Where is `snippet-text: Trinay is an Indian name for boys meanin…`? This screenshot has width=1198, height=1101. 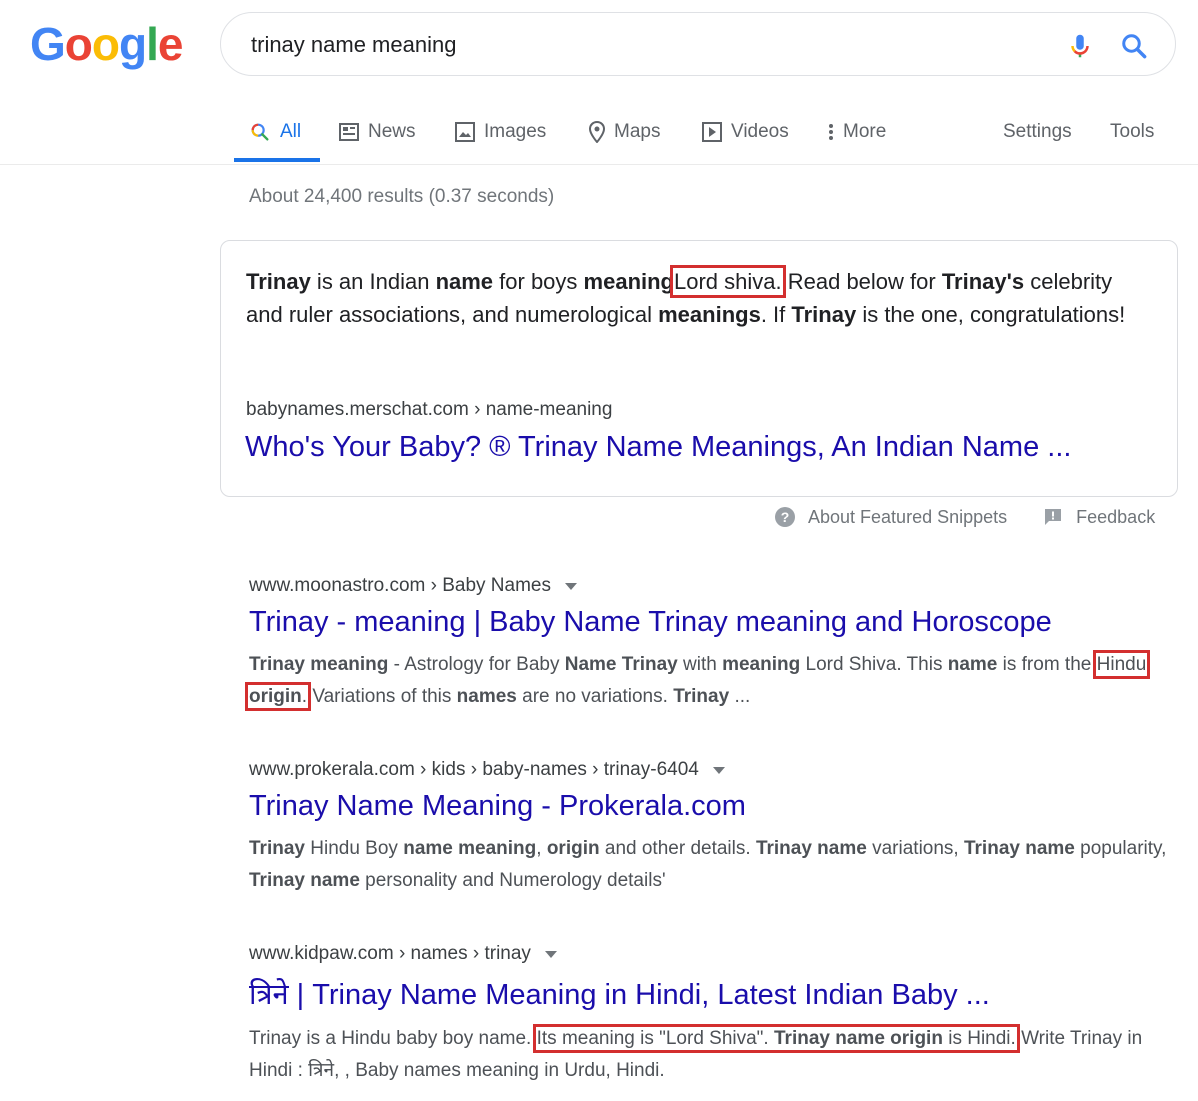
snippet-text: Trinay is an Indian name for boys meanin… is located at coordinates (696, 298).